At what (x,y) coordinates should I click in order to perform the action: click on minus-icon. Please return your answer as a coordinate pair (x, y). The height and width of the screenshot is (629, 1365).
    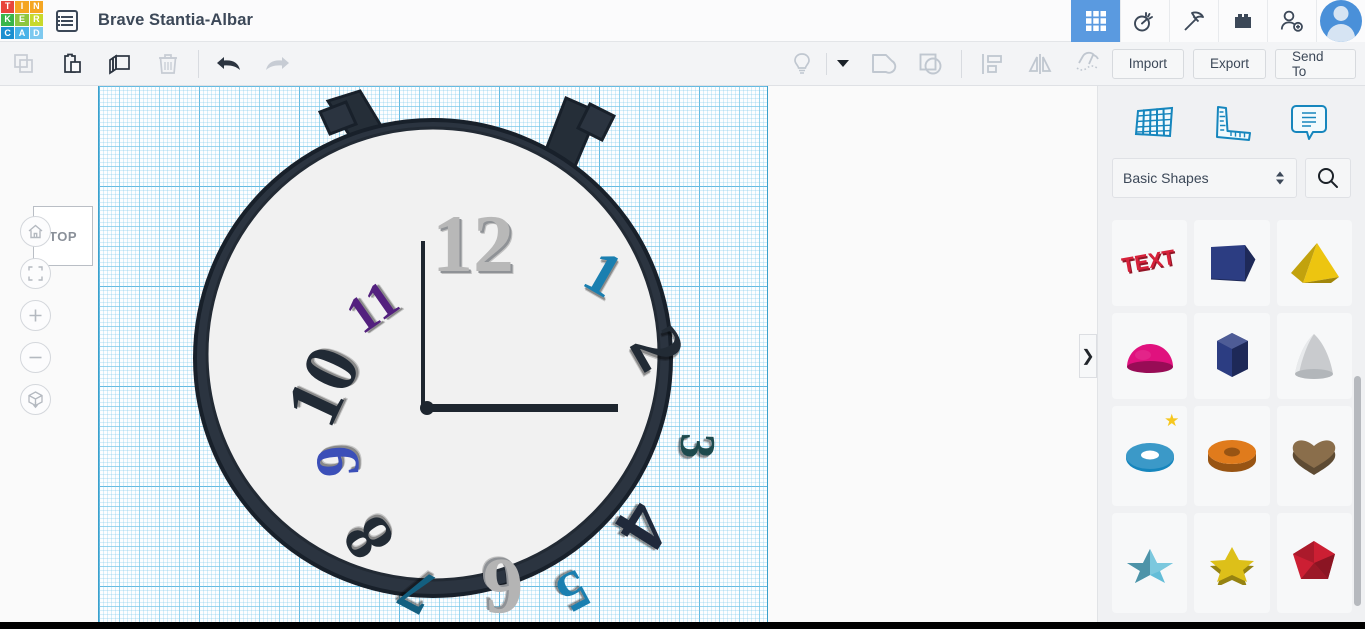
    Looking at the image, I should click on (35, 357).